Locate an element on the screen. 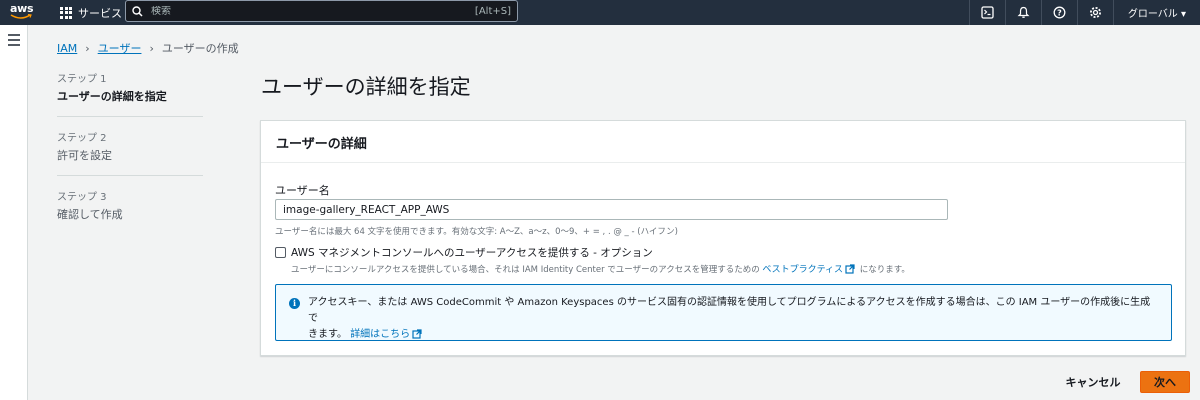  search-icon is located at coordinates (137, 11).